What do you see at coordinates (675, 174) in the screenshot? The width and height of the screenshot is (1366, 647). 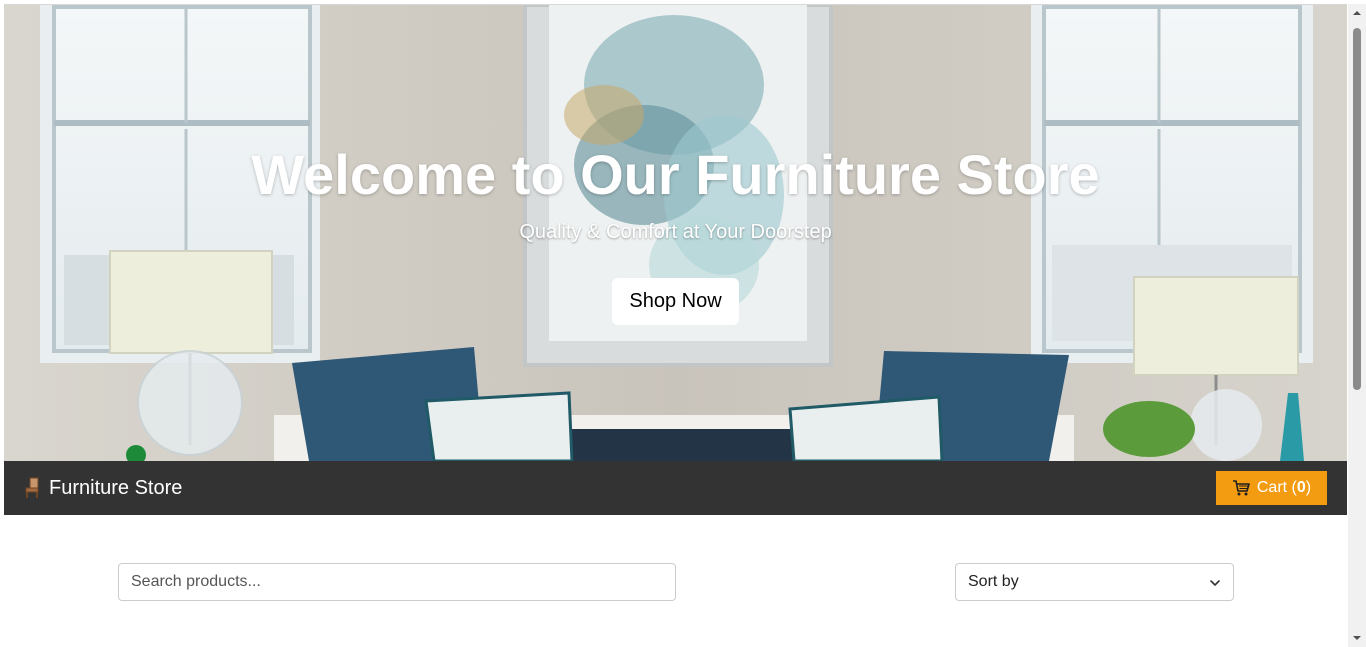 I see `hero-title: Welcome to Our Furniture Store` at bounding box center [675, 174].